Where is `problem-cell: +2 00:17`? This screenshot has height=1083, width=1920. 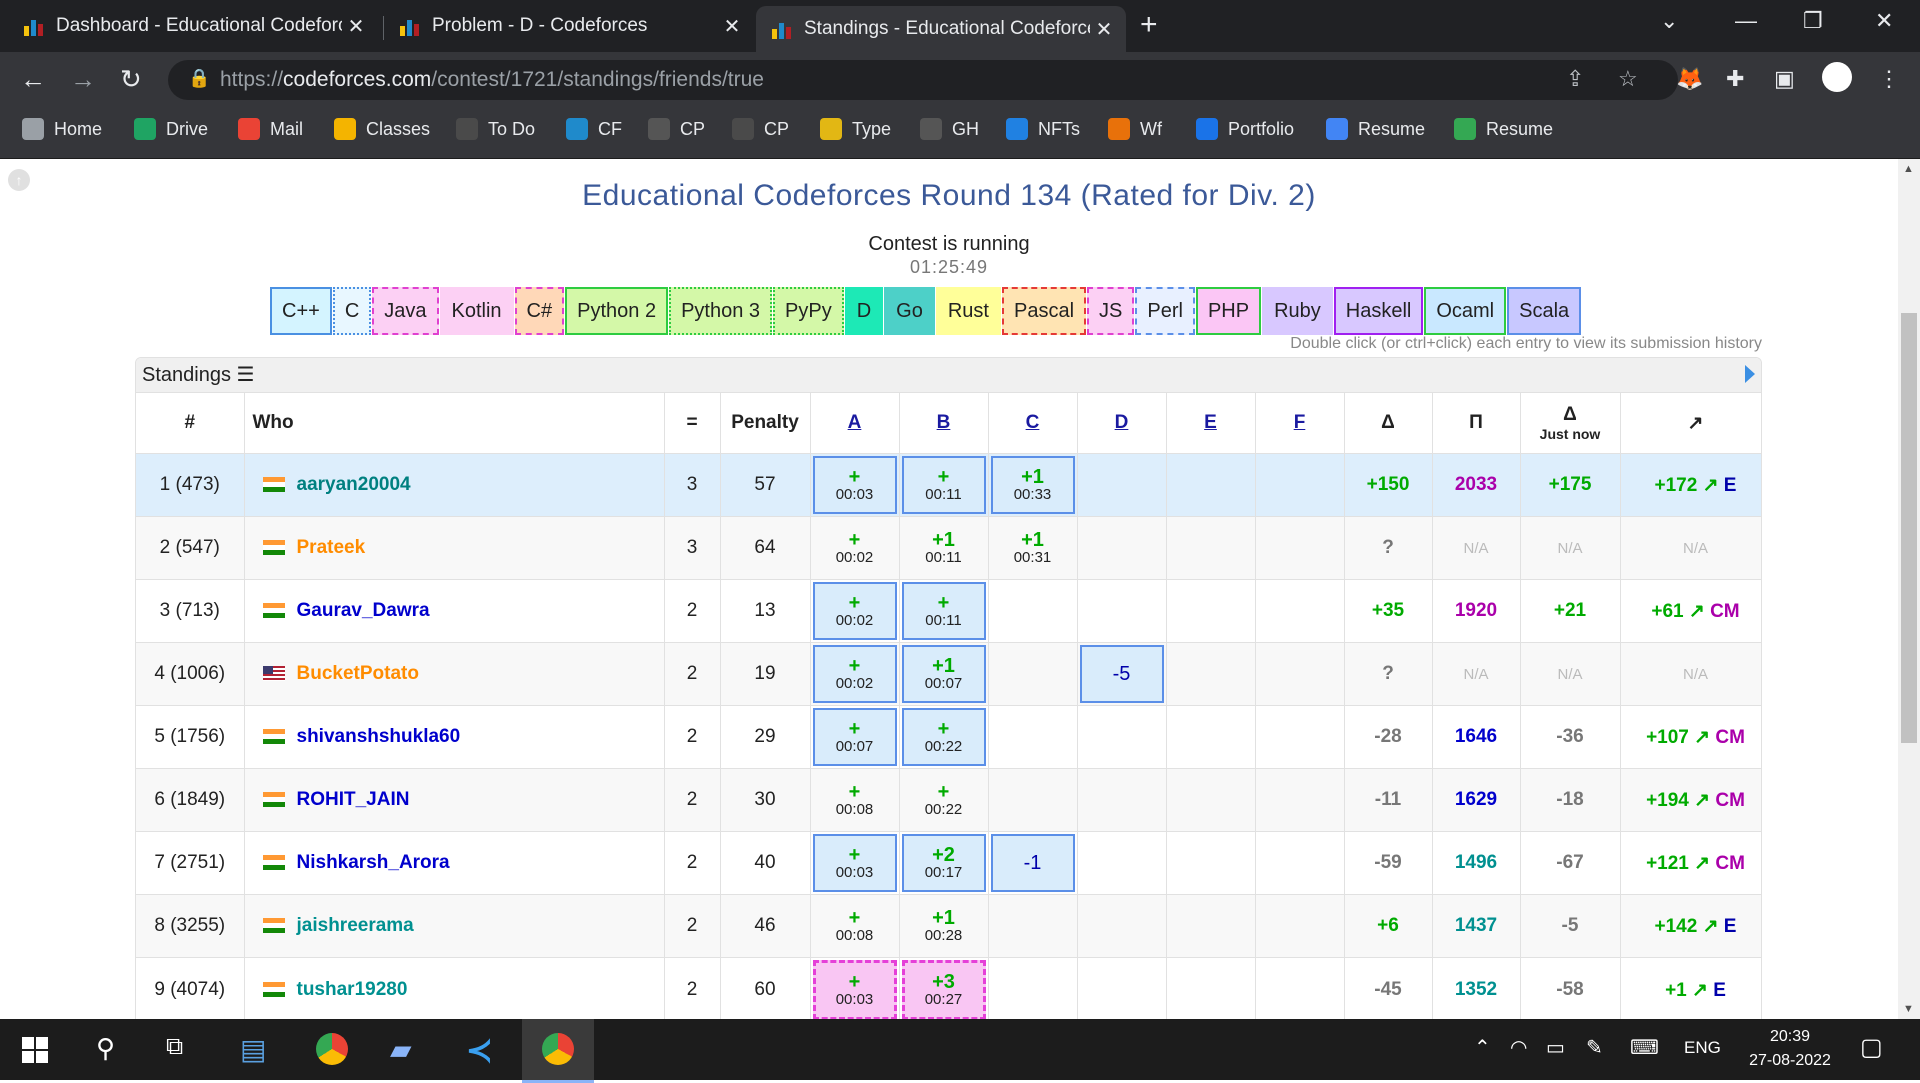
problem-cell: +2 00:17 is located at coordinates (944, 863).